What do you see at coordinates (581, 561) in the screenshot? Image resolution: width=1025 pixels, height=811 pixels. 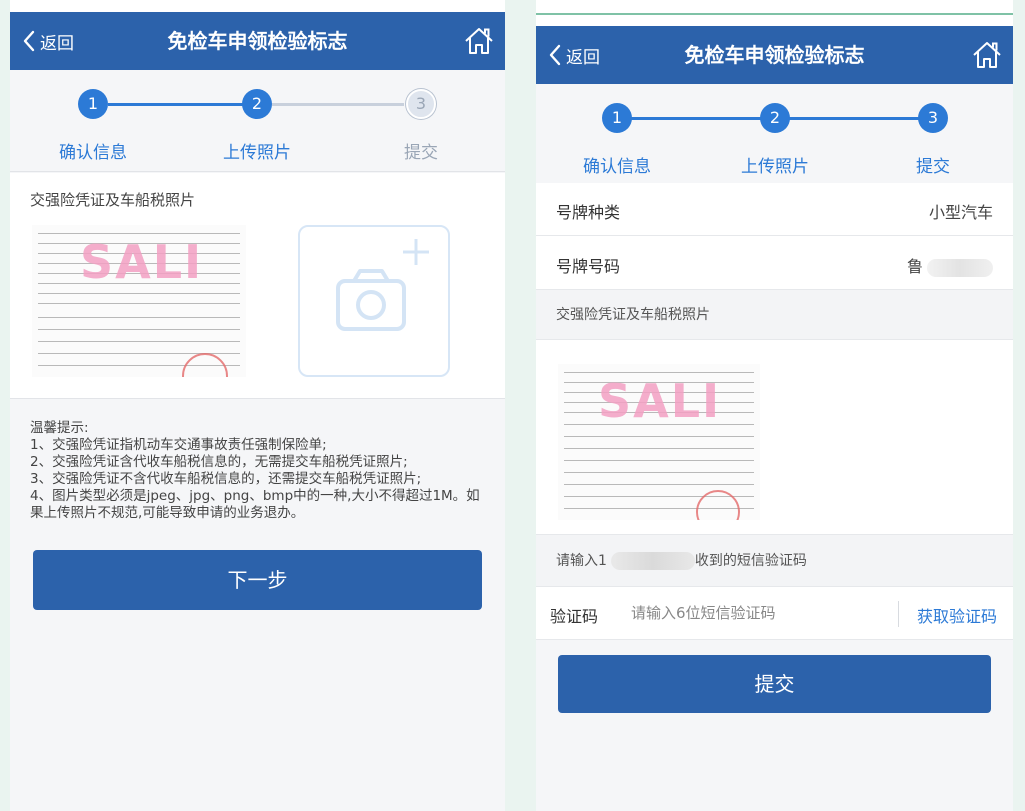 I see `sms-prompt-prefix: 请输入1` at bounding box center [581, 561].